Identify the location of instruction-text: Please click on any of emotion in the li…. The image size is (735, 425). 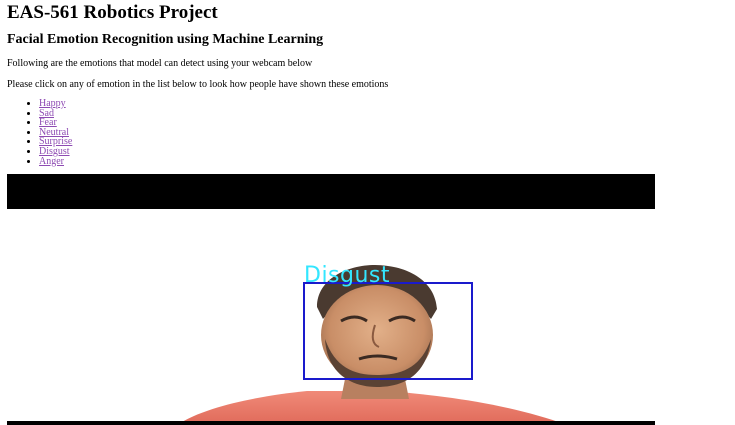
(198, 84).